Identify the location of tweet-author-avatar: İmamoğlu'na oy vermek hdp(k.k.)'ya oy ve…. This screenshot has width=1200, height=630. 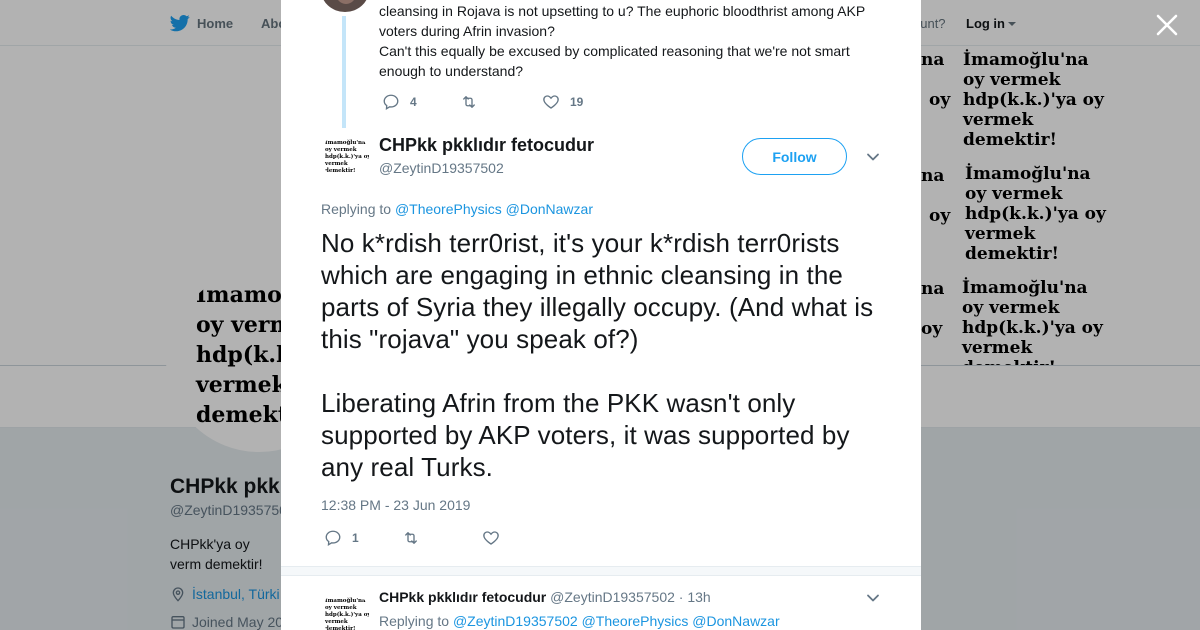
(345, 156).